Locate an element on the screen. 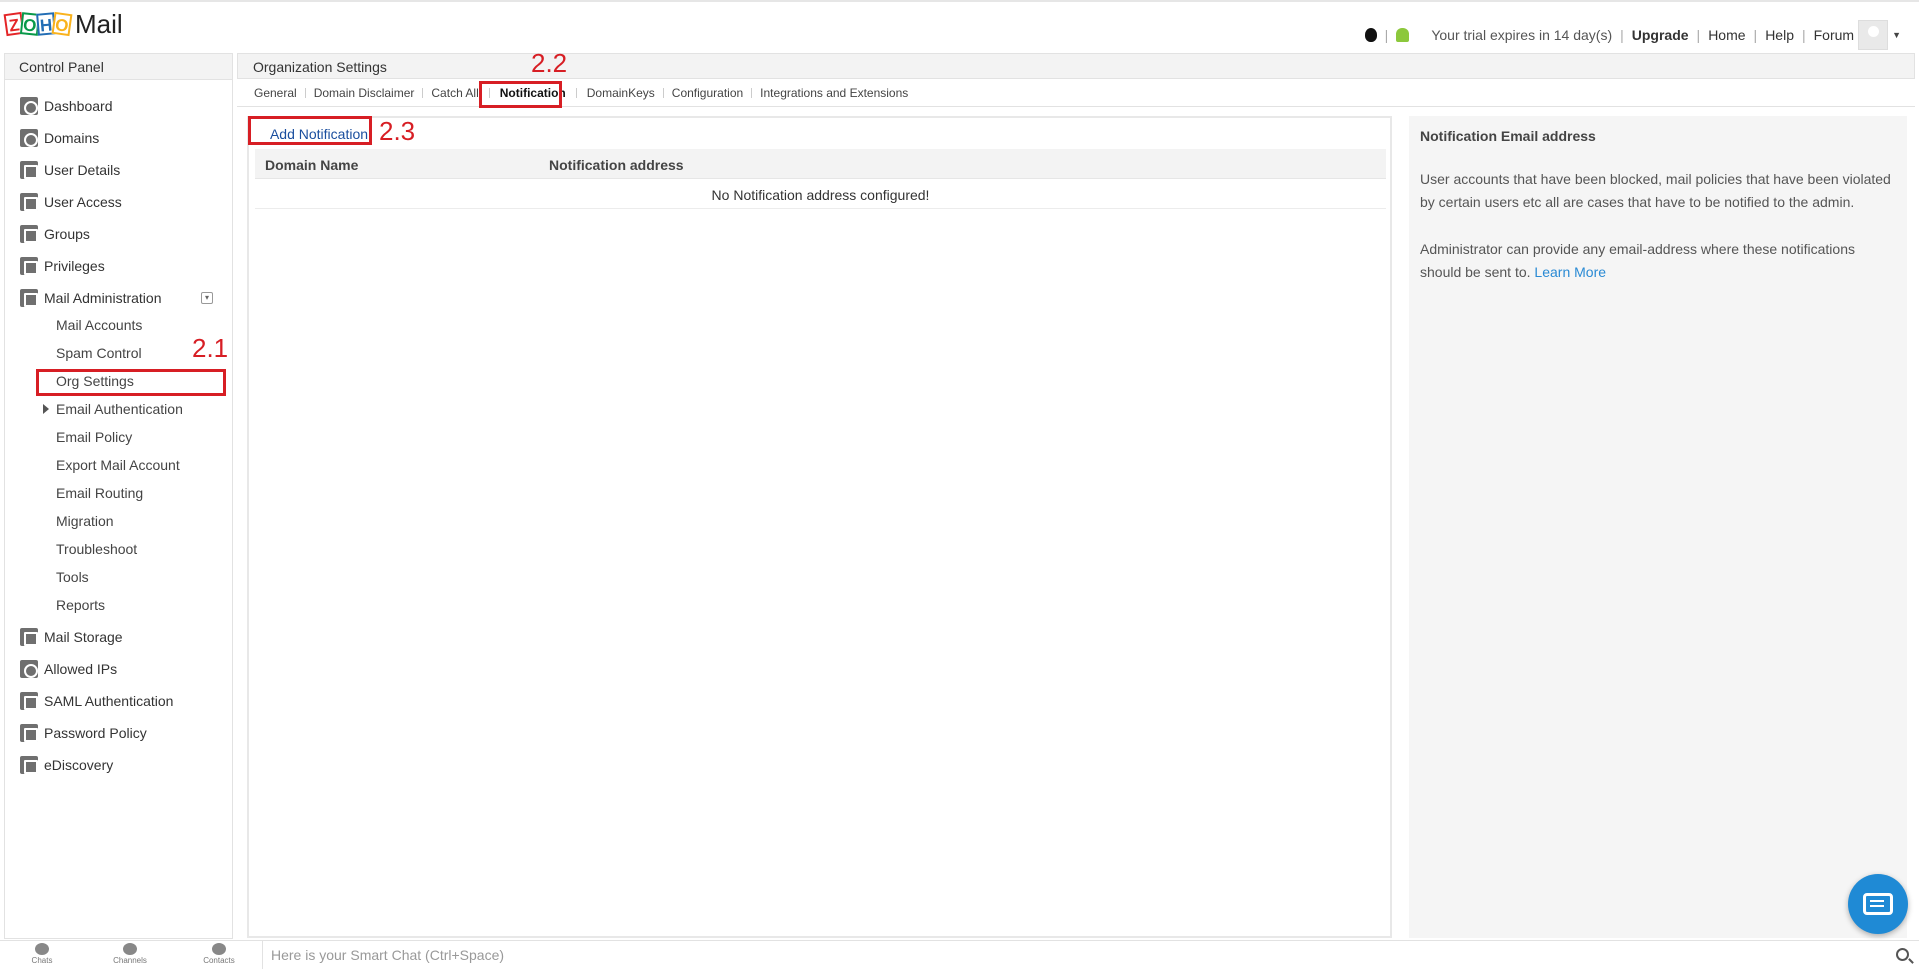  tab-catch-all: Catch All is located at coordinates (454, 93).